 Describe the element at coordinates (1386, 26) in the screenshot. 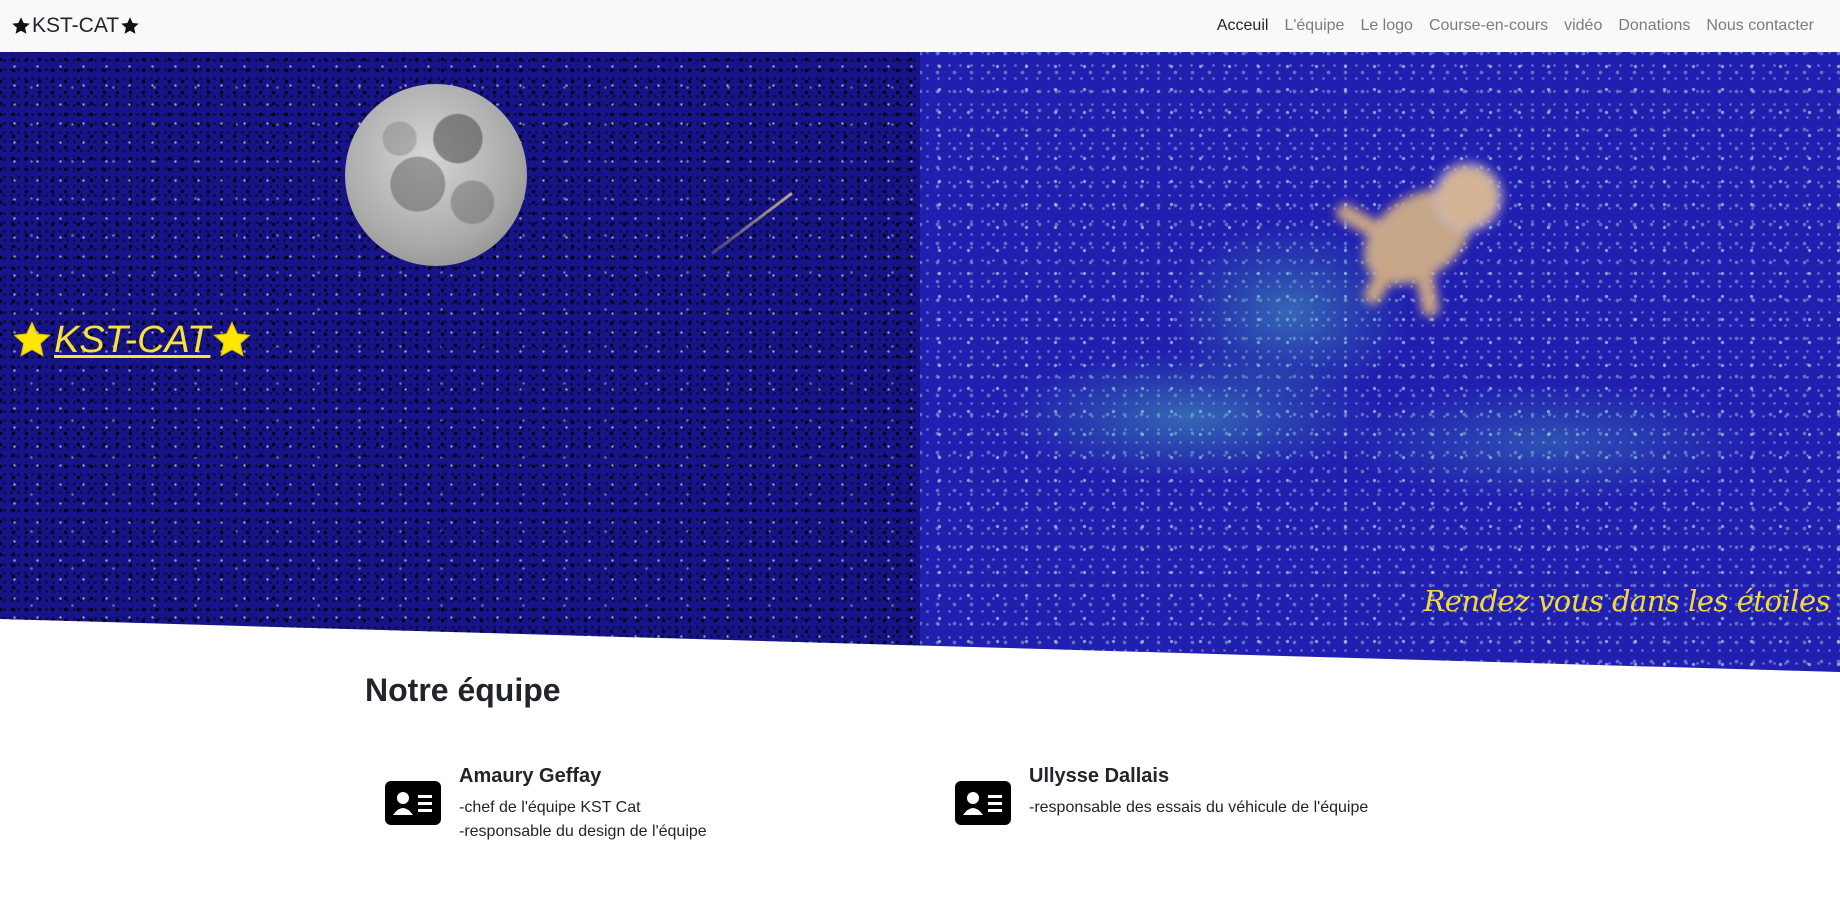

I see `nav-link-logo: Le logo` at that location.